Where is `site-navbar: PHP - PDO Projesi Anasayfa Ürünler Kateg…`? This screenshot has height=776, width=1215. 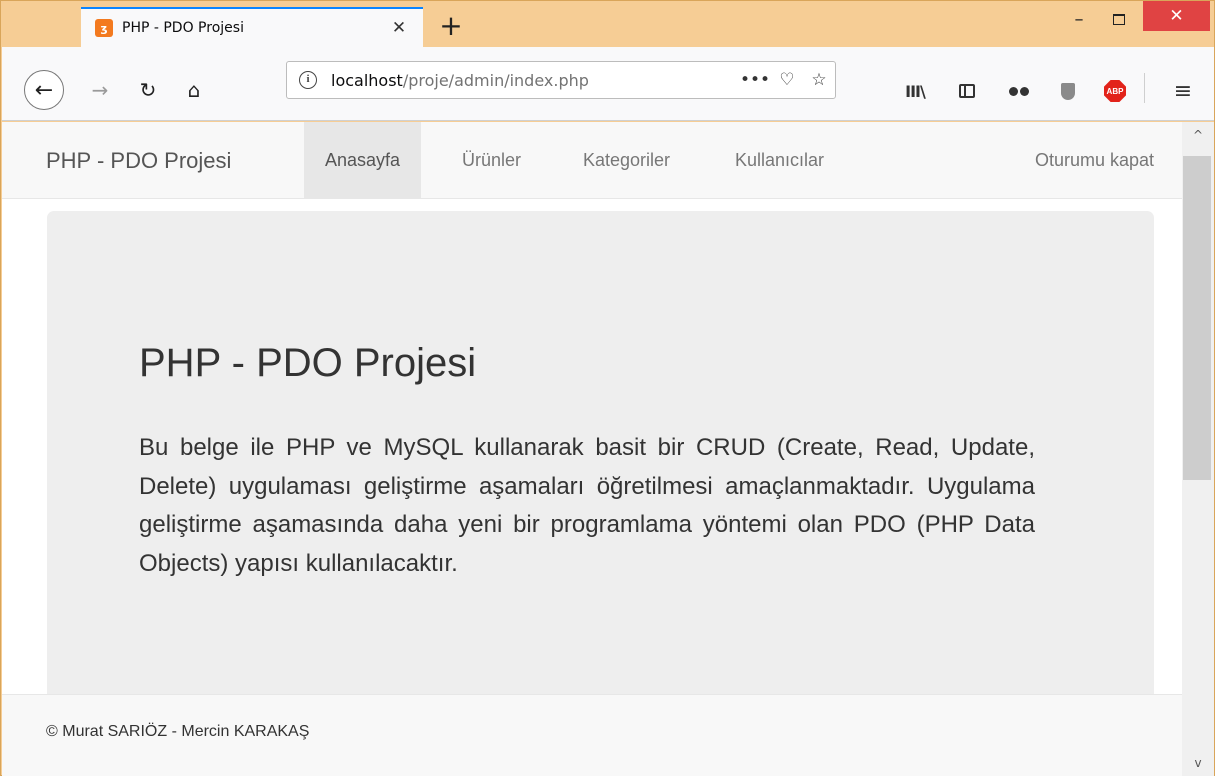 site-navbar: PHP - PDO Projesi Anasayfa Ürünler Kateg… is located at coordinates (592, 160).